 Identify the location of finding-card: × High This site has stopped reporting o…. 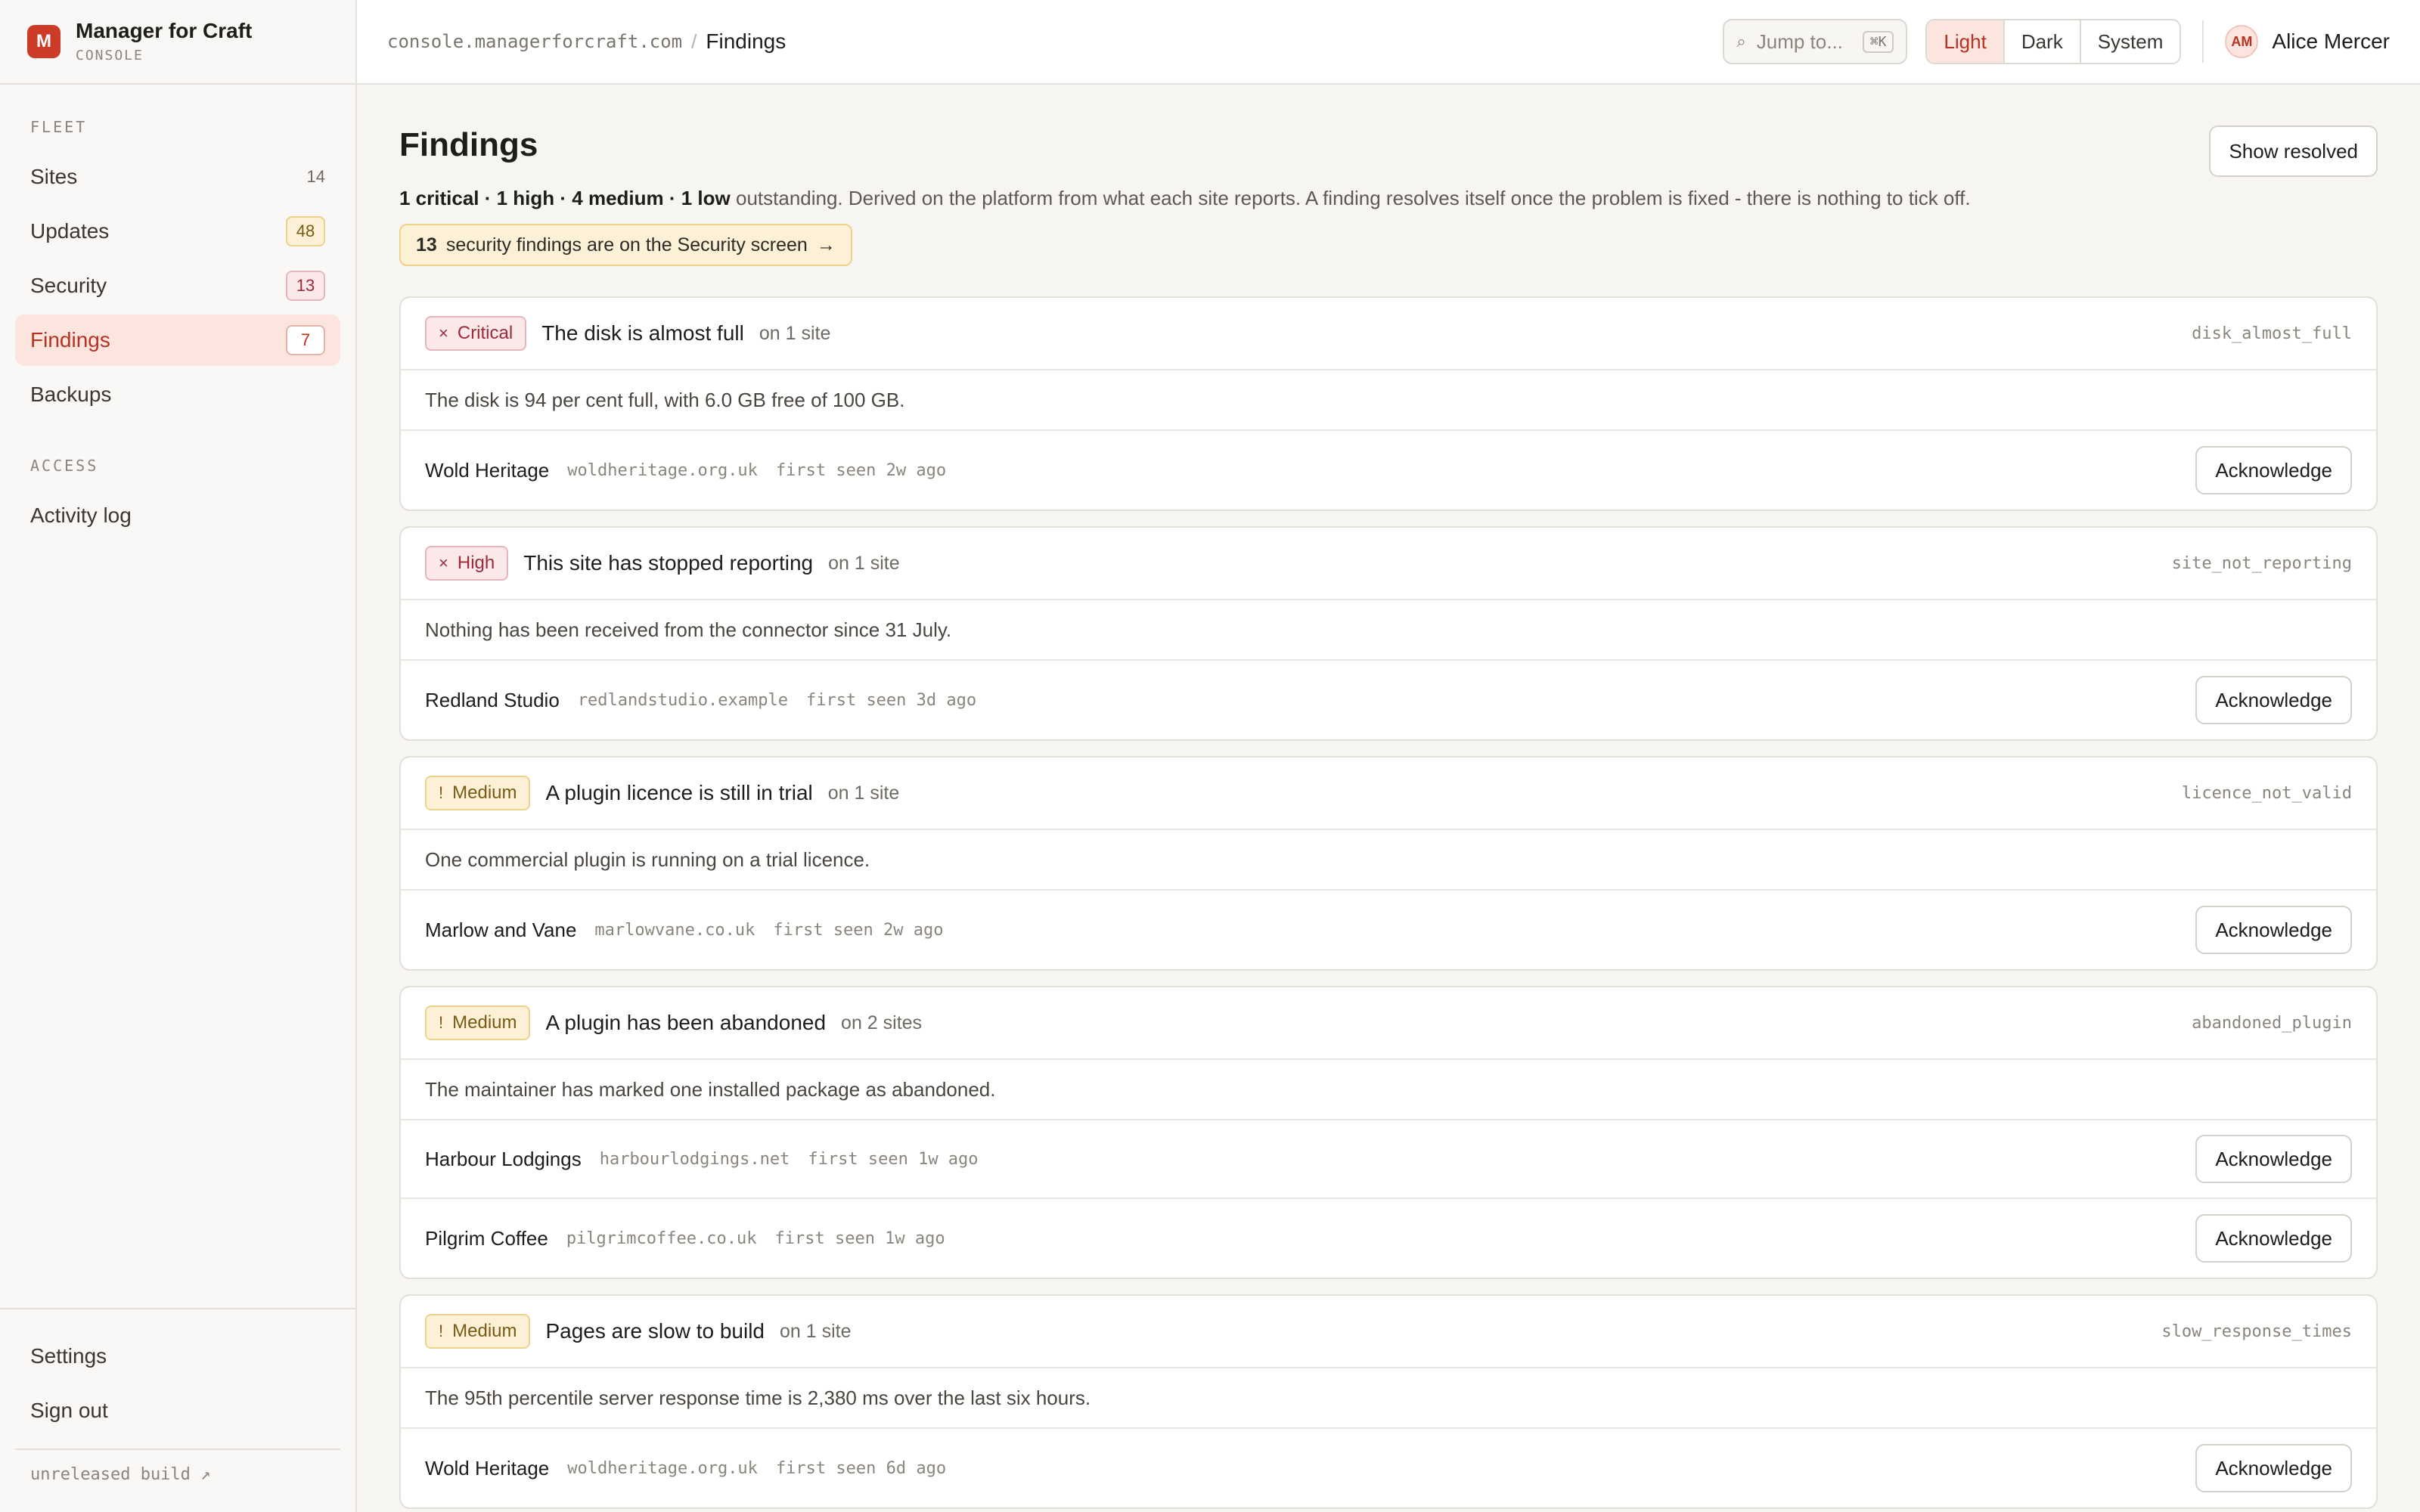
(1388, 633).